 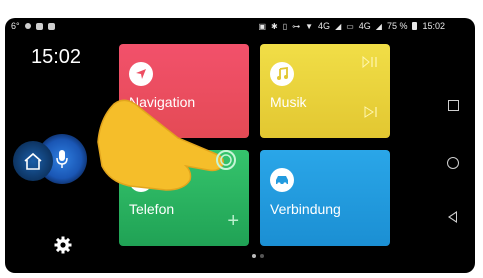 What do you see at coordinates (27, 26) in the screenshot?
I see `notification-dot-icon` at bounding box center [27, 26].